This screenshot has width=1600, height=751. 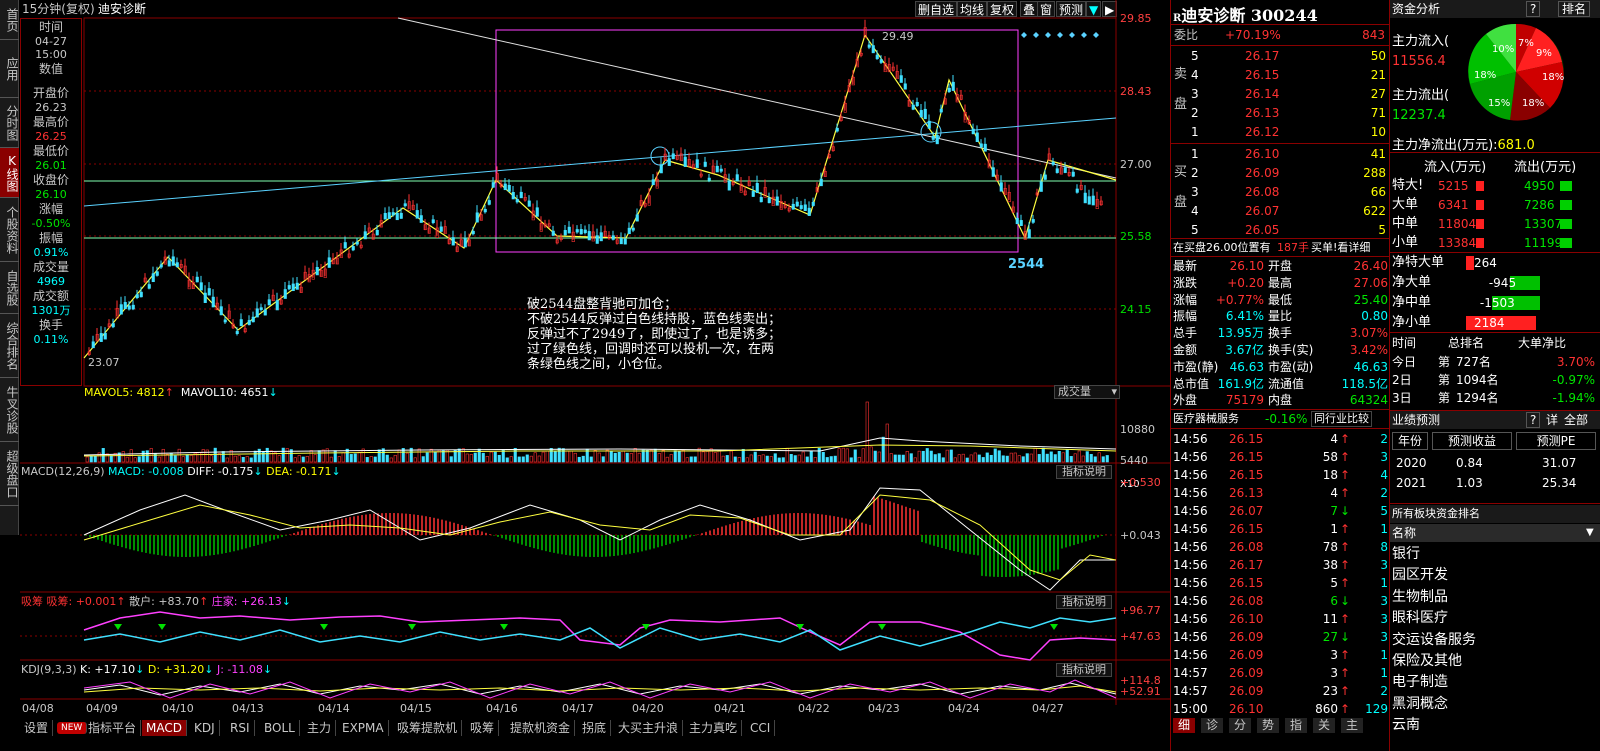 What do you see at coordinates (1495, 704) in the screenshot?
I see `sector-rank-item: 黑洞概念` at bounding box center [1495, 704].